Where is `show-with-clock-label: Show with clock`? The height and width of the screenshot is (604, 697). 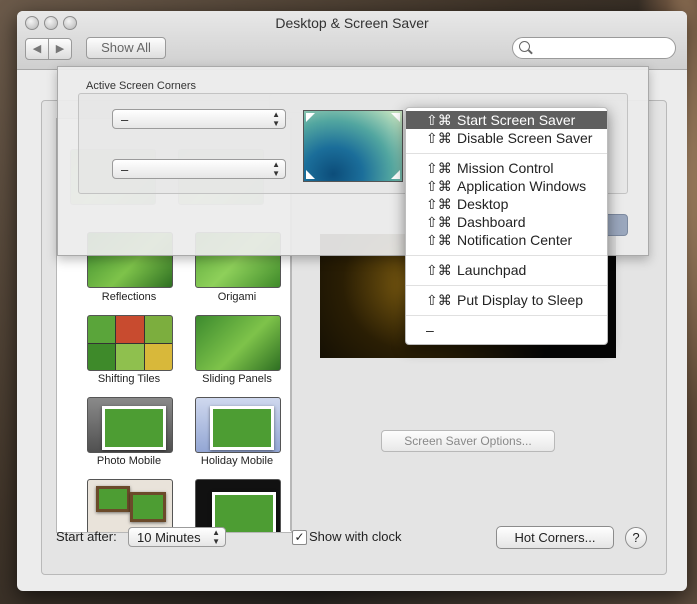 show-with-clock-label: Show with clock is located at coordinates (355, 536).